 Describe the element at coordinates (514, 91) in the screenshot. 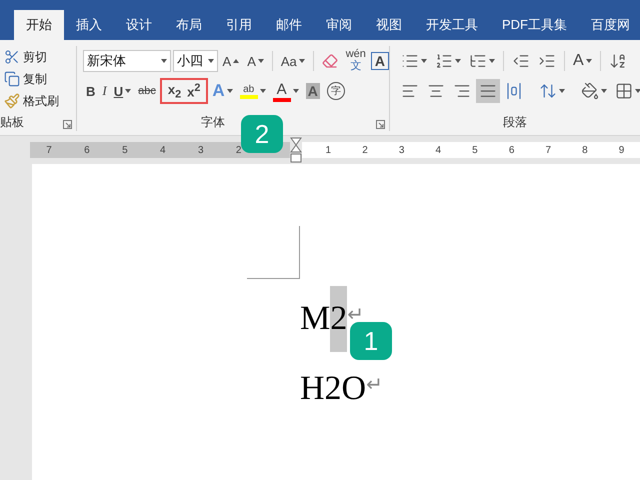

I see `distribute-icon` at that location.